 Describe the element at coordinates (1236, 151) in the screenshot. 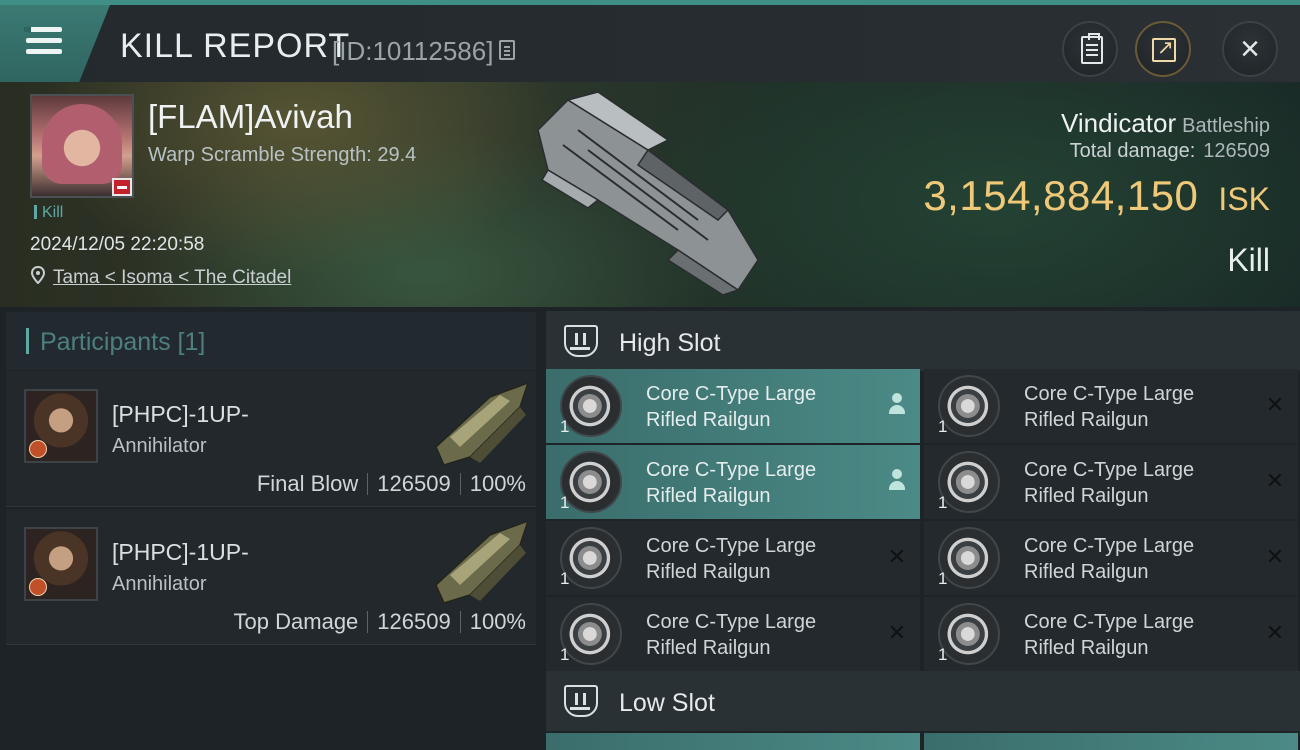

I see `total-damage-value: 126509` at that location.